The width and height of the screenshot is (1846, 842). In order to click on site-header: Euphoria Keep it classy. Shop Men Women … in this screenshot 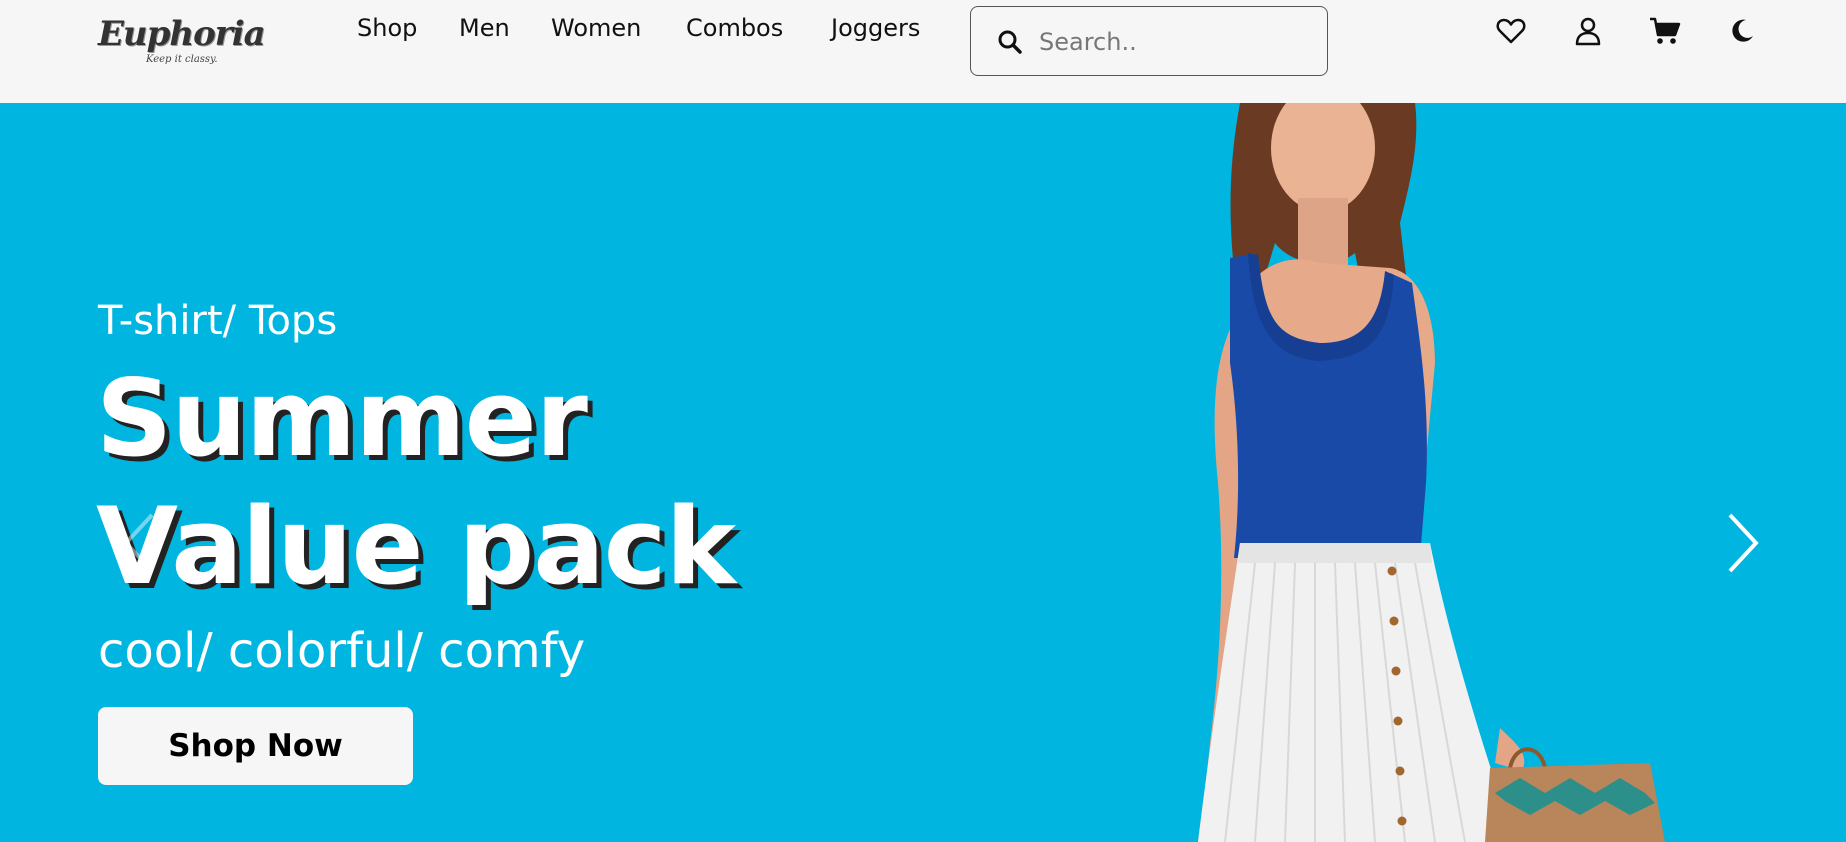, I will do `click(923, 51)`.